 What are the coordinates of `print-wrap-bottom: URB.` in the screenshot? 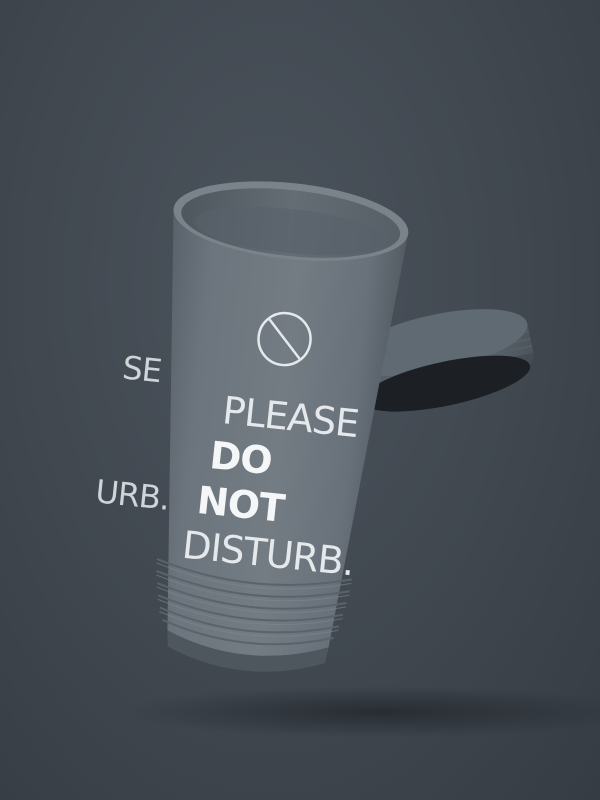 It's located at (132, 495).